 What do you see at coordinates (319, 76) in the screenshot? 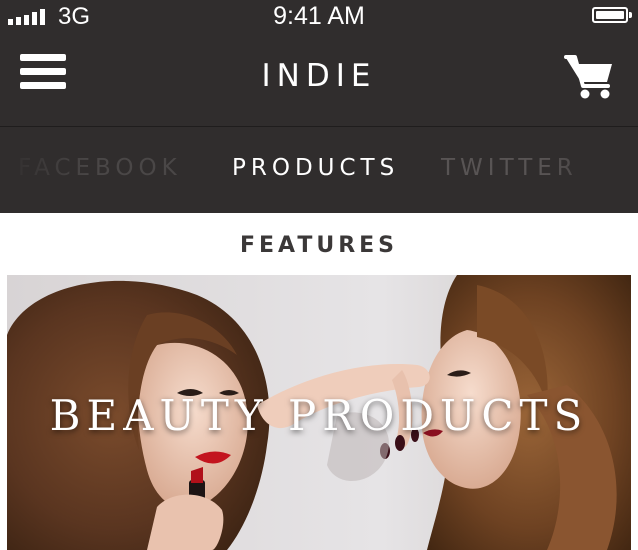
I see `app-title: INDIE` at bounding box center [319, 76].